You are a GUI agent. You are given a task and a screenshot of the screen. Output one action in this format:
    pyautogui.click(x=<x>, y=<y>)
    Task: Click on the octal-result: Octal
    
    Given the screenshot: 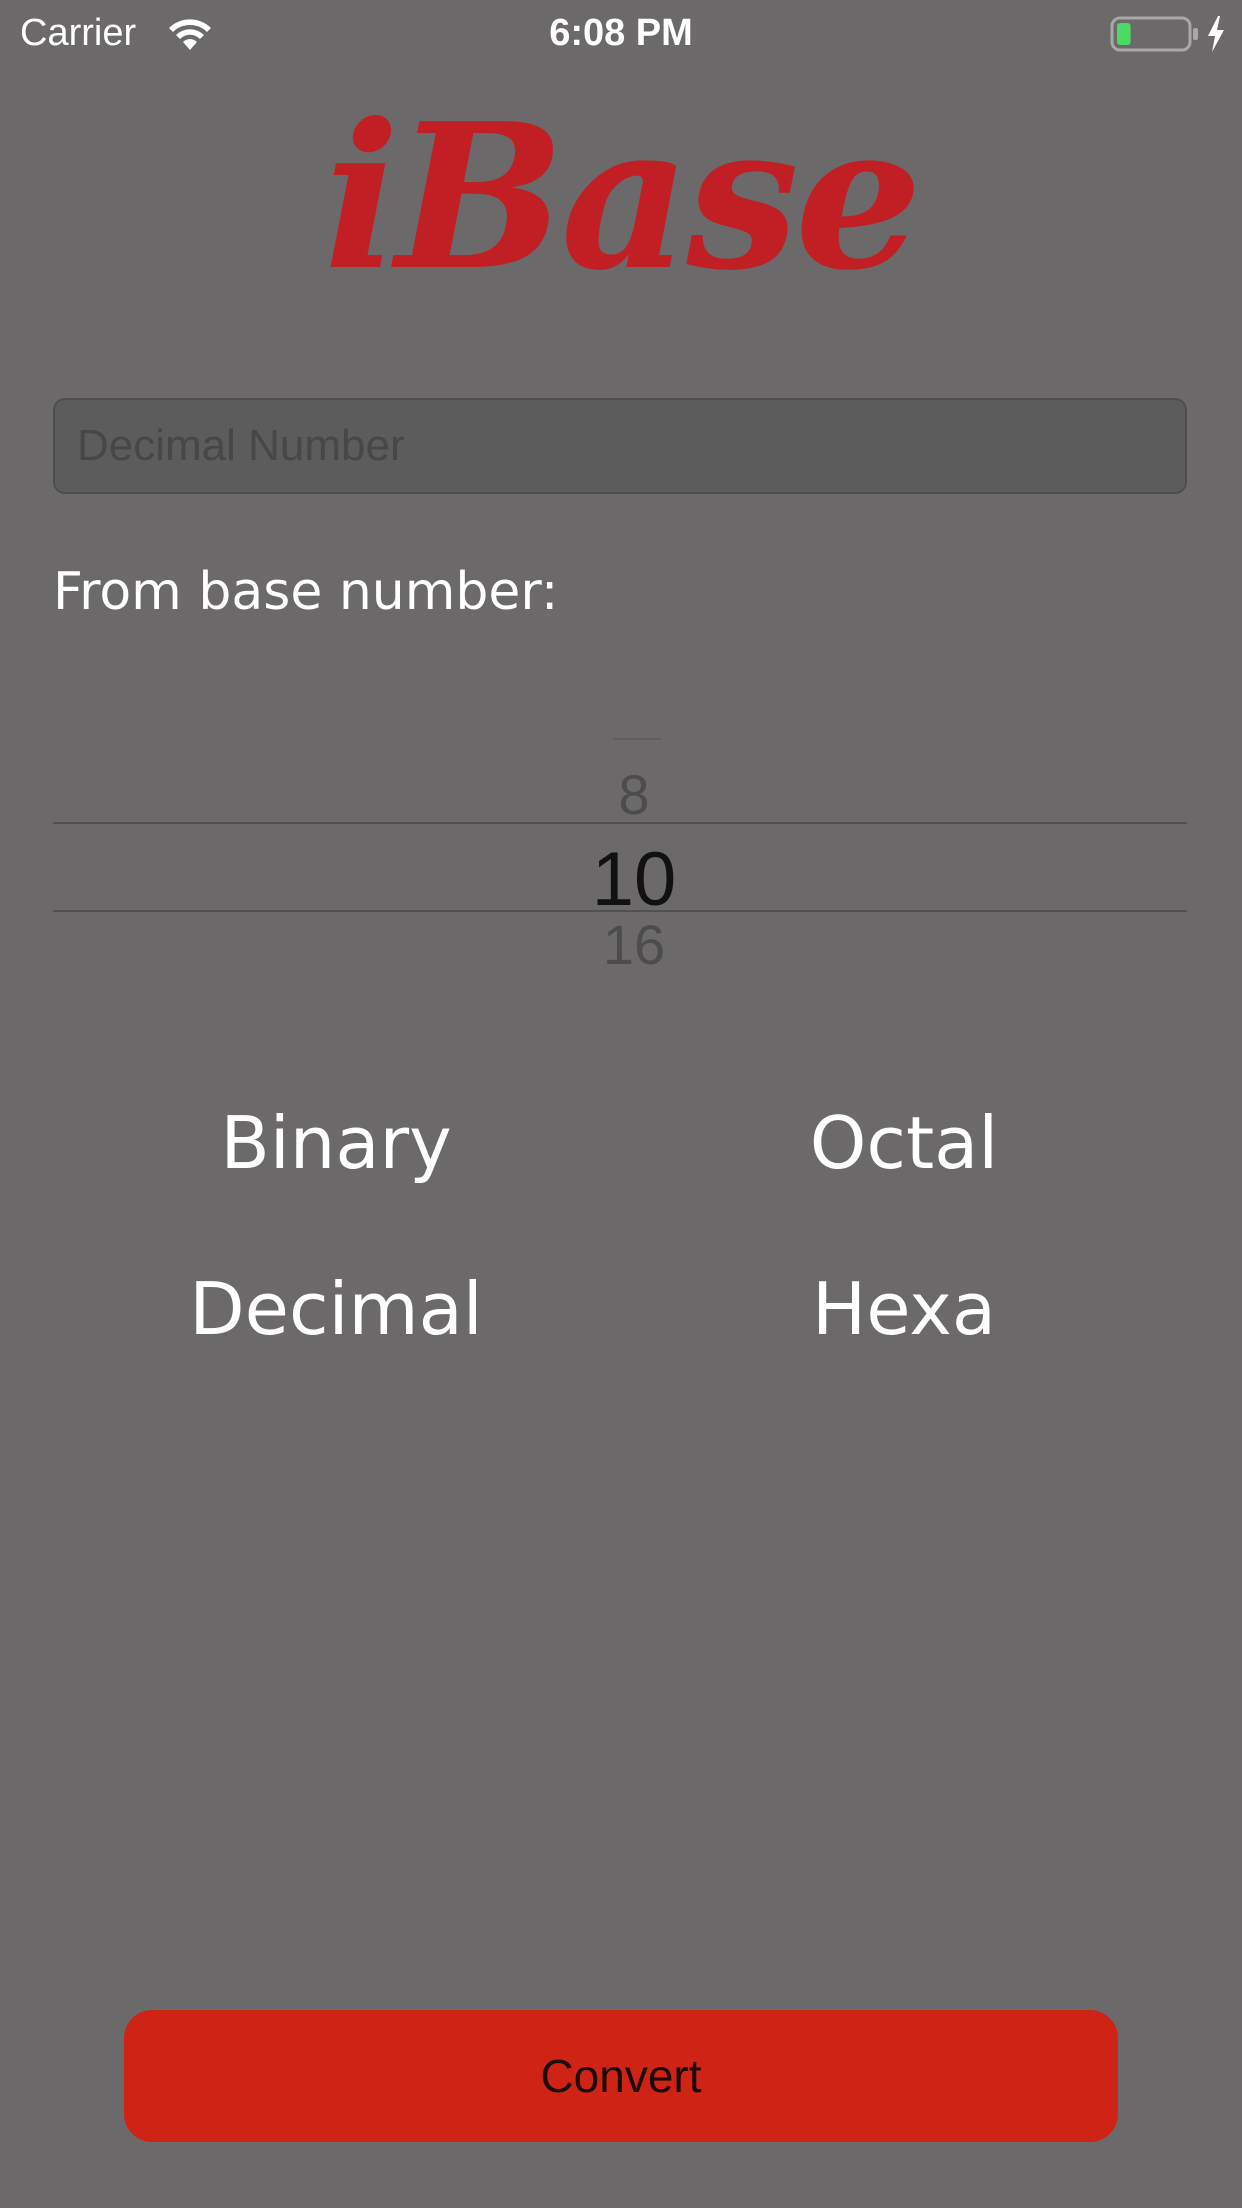 What is the action you would take?
    pyautogui.click(x=904, y=1143)
    